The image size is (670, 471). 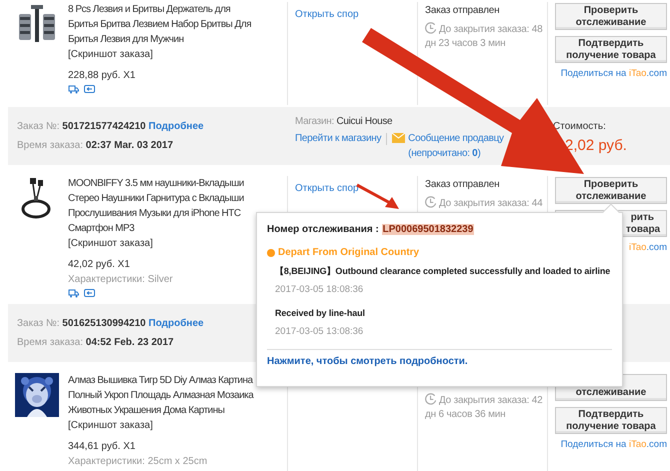 What do you see at coordinates (111, 127) in the screenshot?
I see `order-number-text: Заказ №: 501721577424210 Подробнее` at bounding box center [111, 127].